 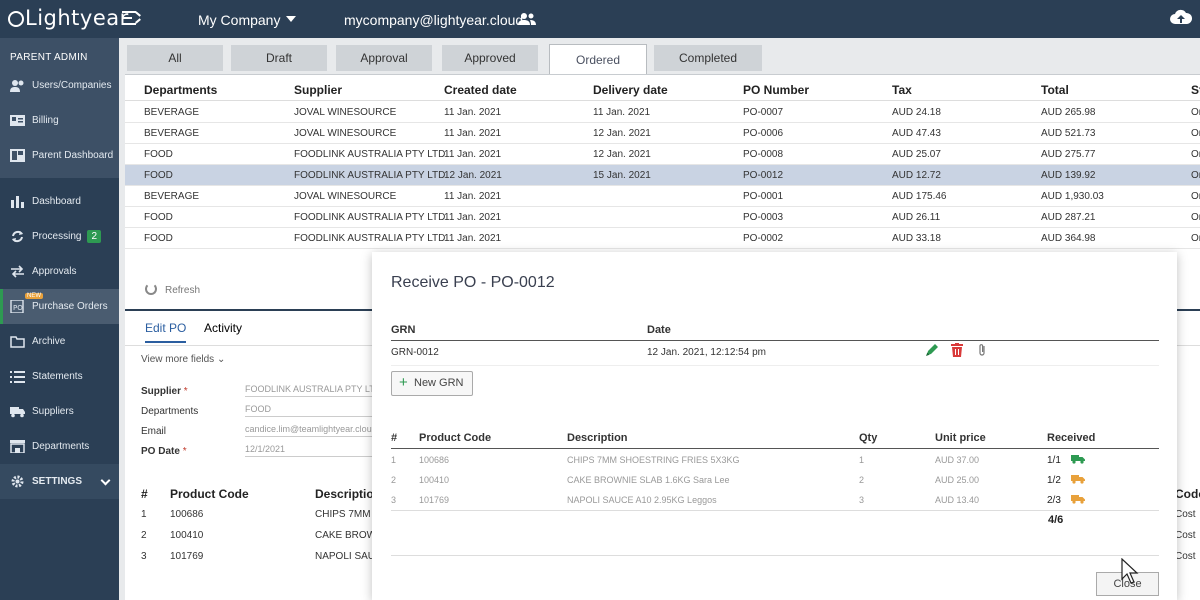 I want to click on tab-activity: Activity, so click(x=223, y=328).